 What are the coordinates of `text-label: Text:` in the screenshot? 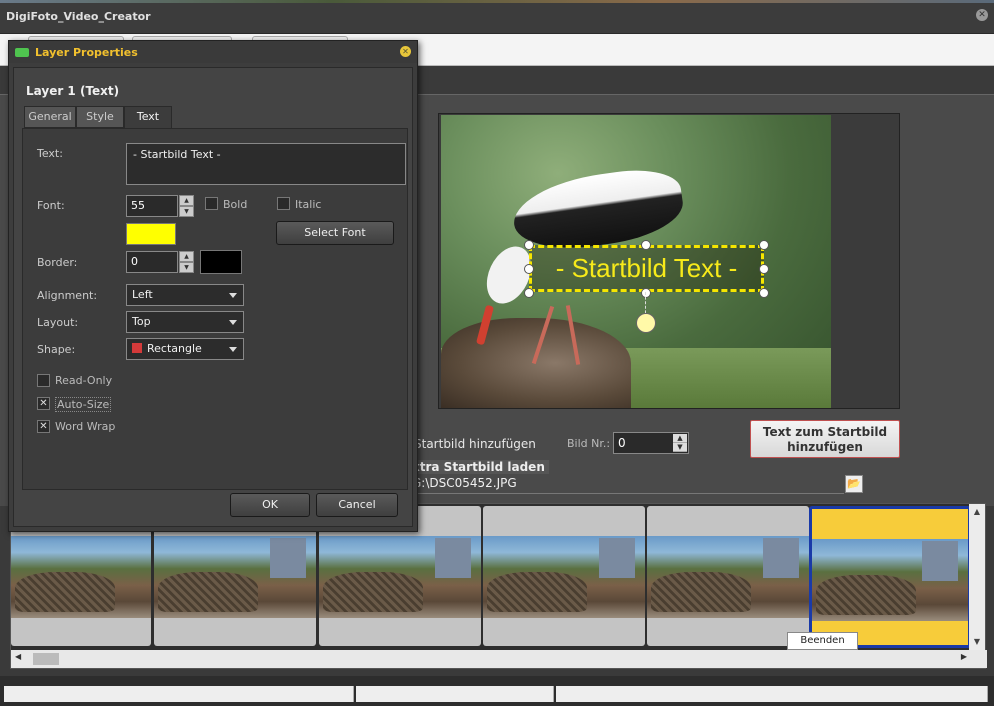 It's located at (50, 153).